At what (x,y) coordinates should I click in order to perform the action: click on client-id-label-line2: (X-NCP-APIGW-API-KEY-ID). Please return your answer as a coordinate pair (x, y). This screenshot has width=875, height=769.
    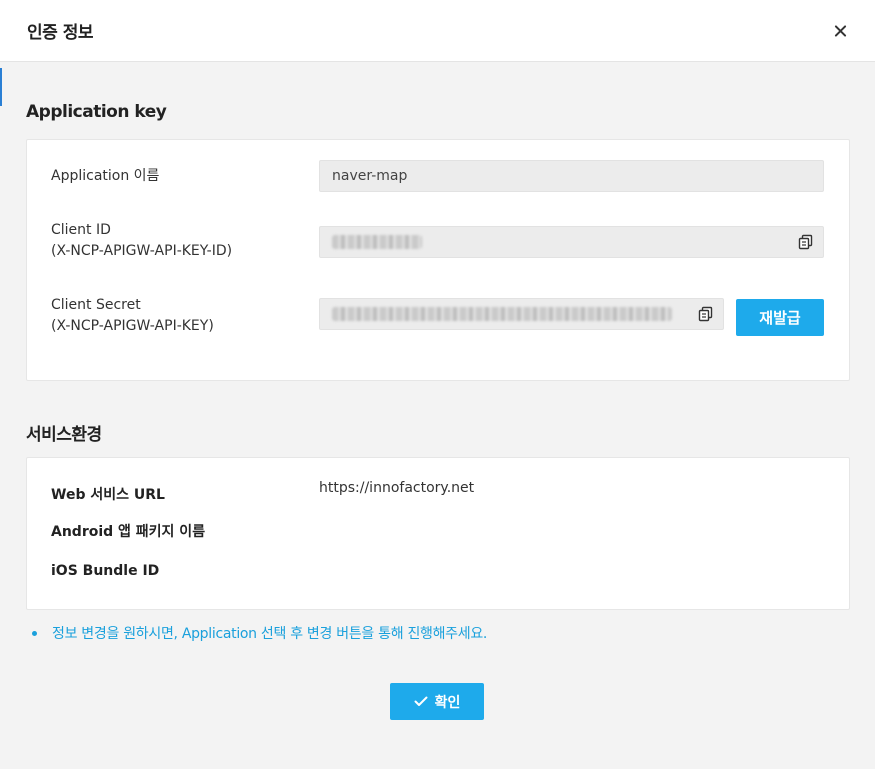
    Looking at the image, I should click on (142, 251).